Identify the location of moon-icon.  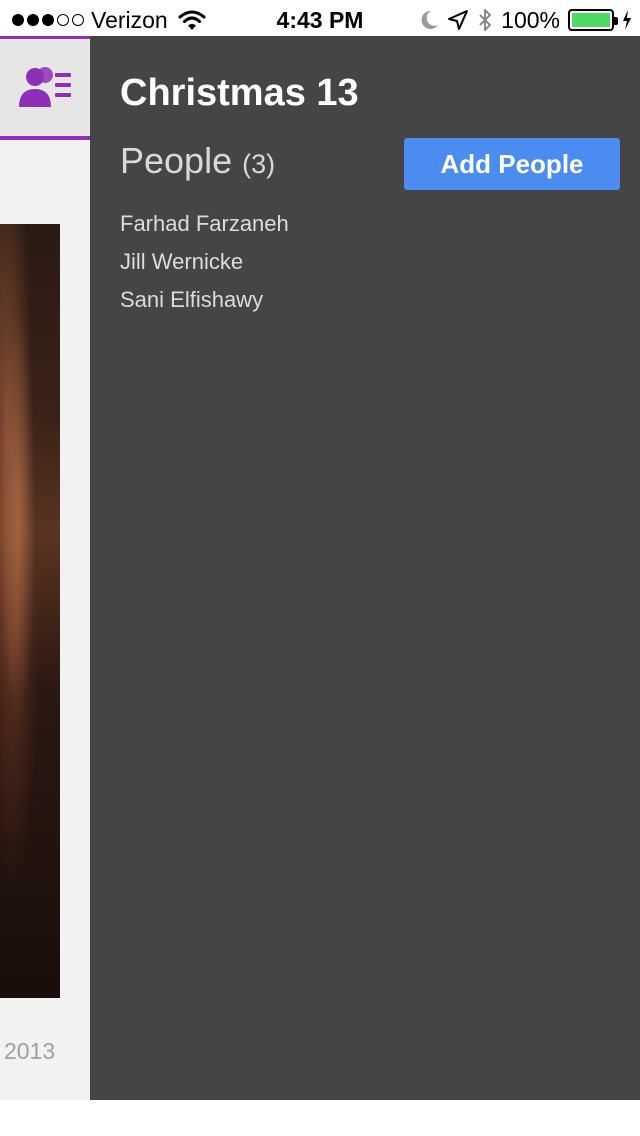
(430, 19).